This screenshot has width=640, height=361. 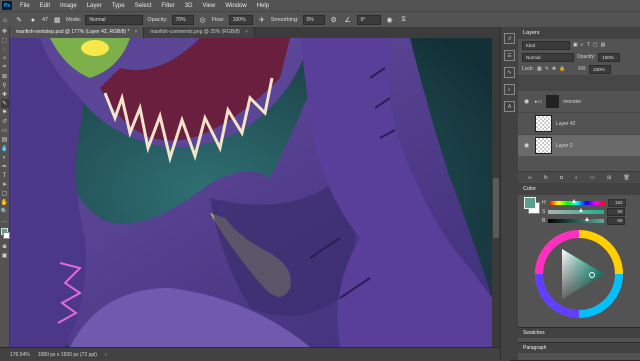 I want to click on layer-kind-filter: Kind, so click(x=546, y=45).